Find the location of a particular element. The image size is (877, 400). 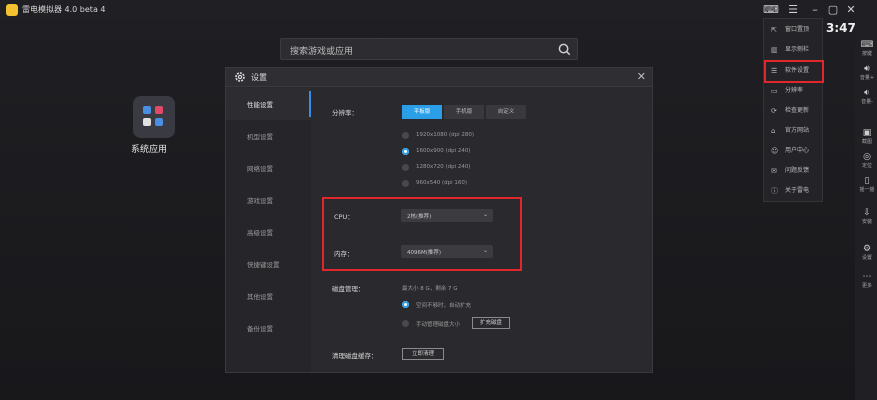

menu-item-resolution: ▭ 分辨率 is located at coordinates (794, 91).